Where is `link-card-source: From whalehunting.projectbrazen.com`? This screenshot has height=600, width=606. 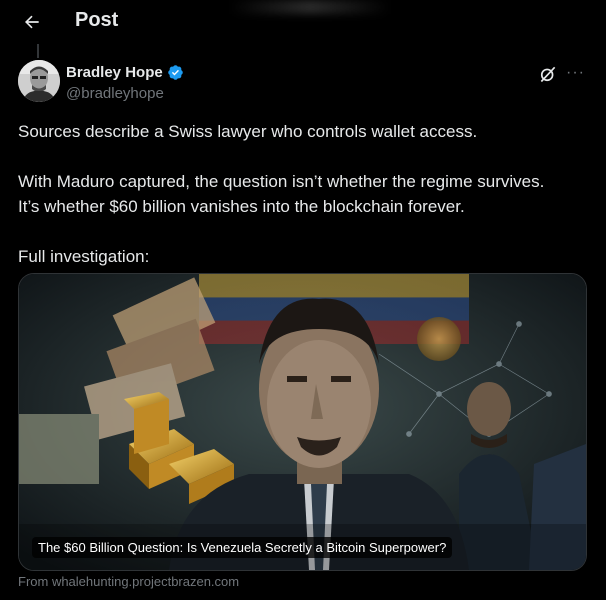
link-card-source: From whalehunting.projectbrazen.com is located at coordinates (128, 581).